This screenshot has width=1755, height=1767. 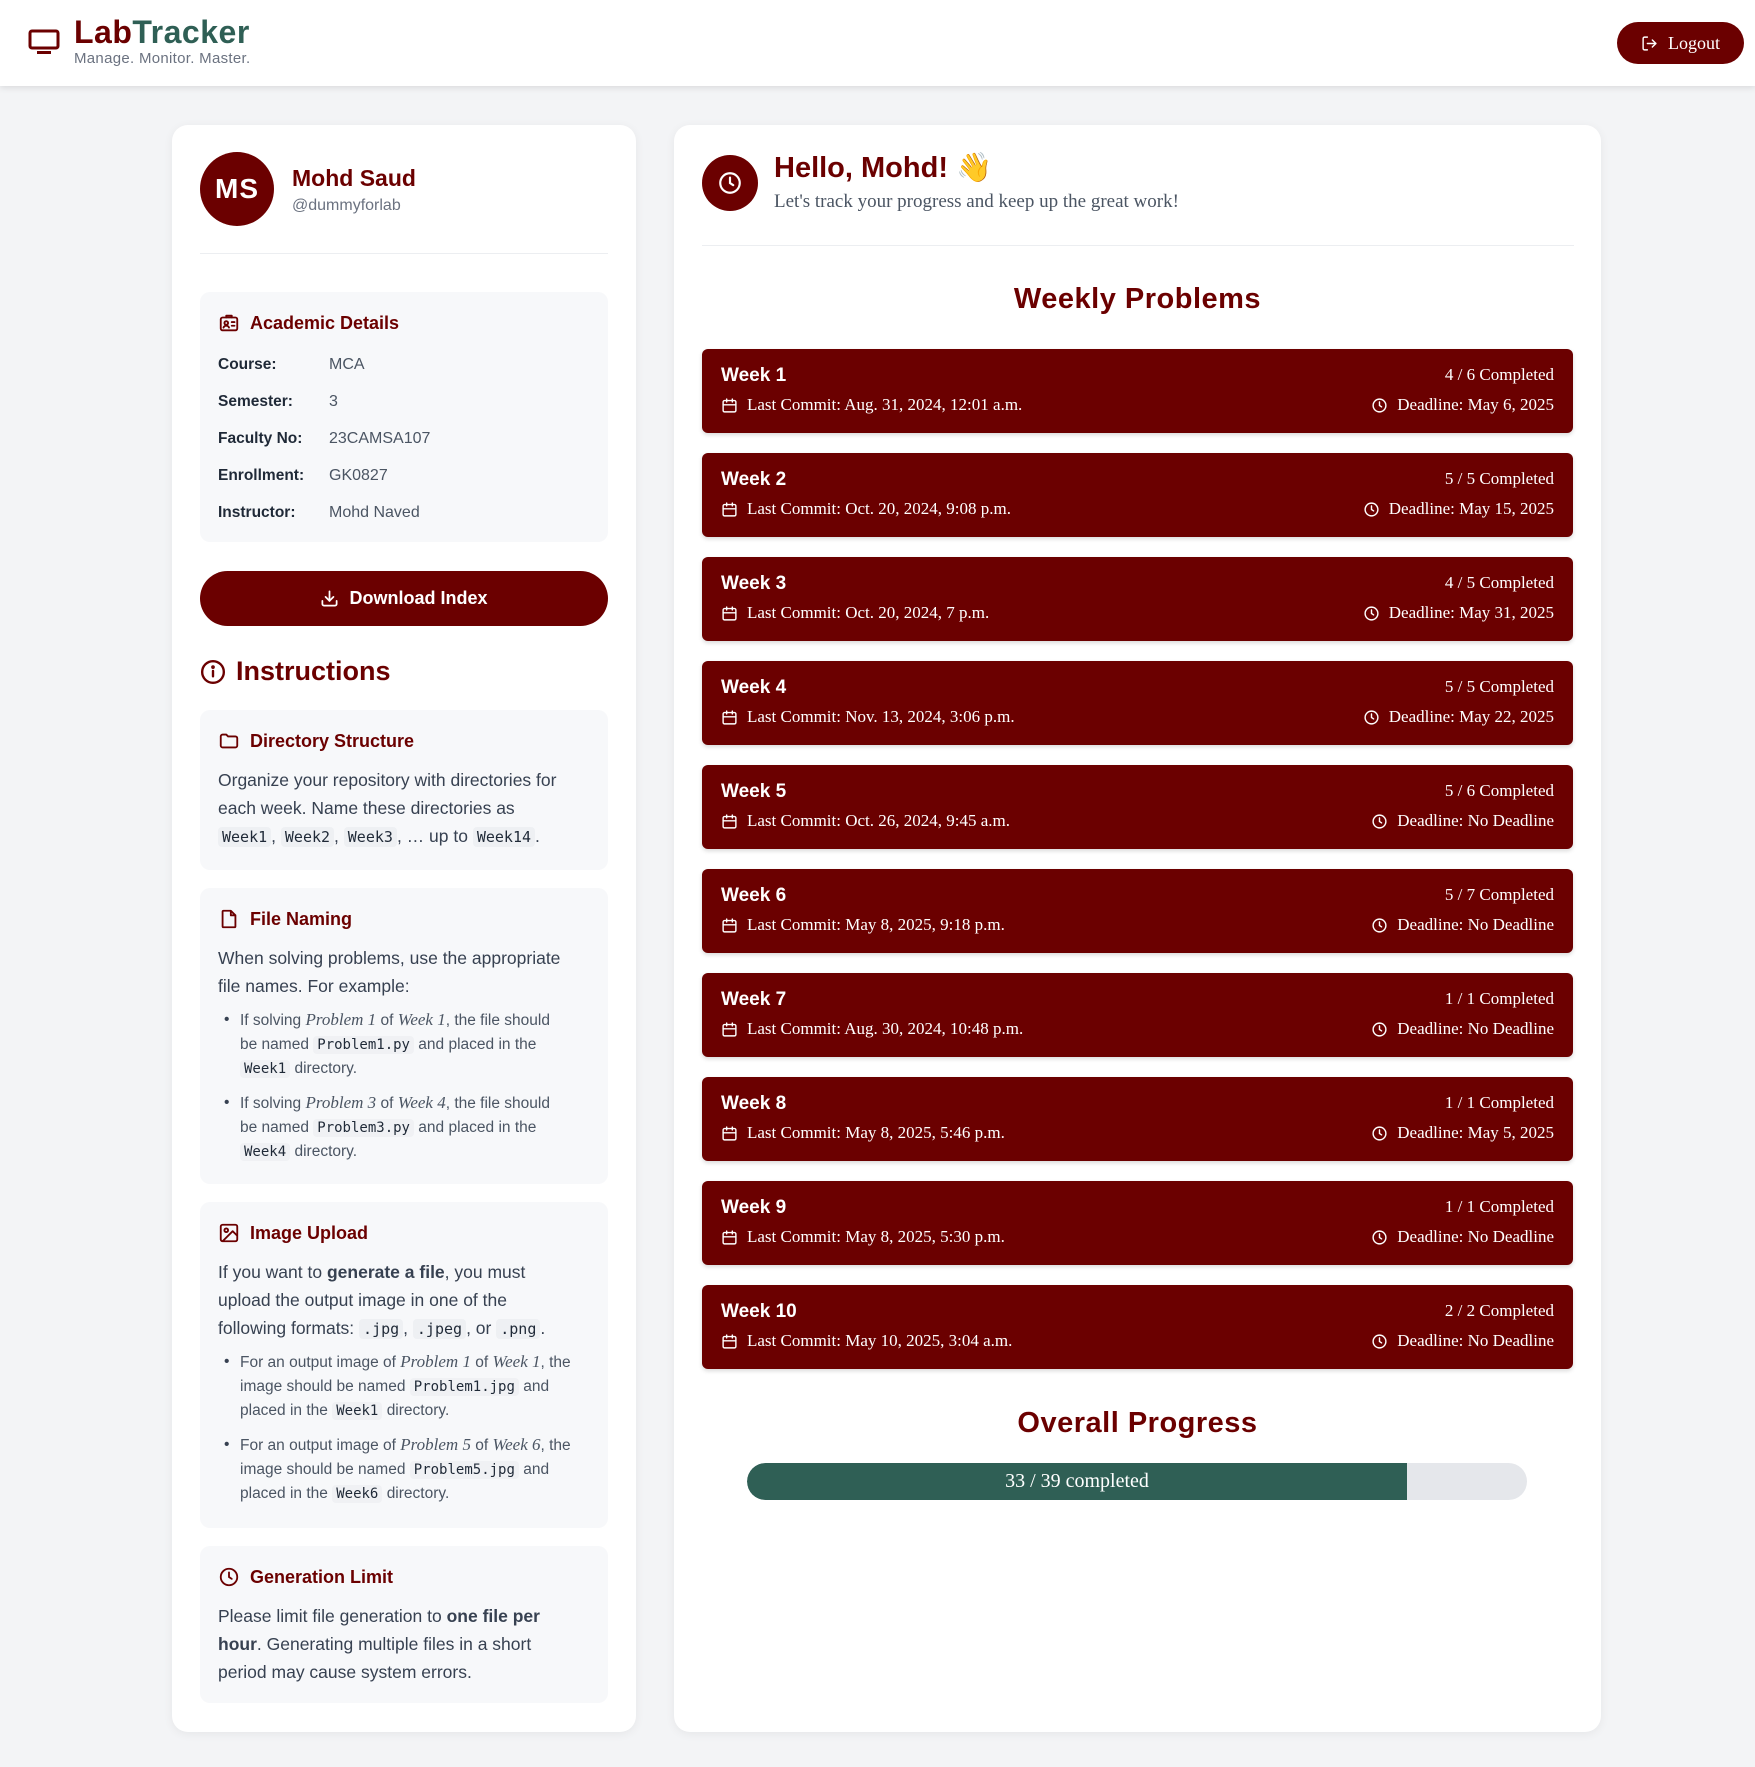 I want to click on user-handle: @dummyforlab, so click(x=346, y=205).